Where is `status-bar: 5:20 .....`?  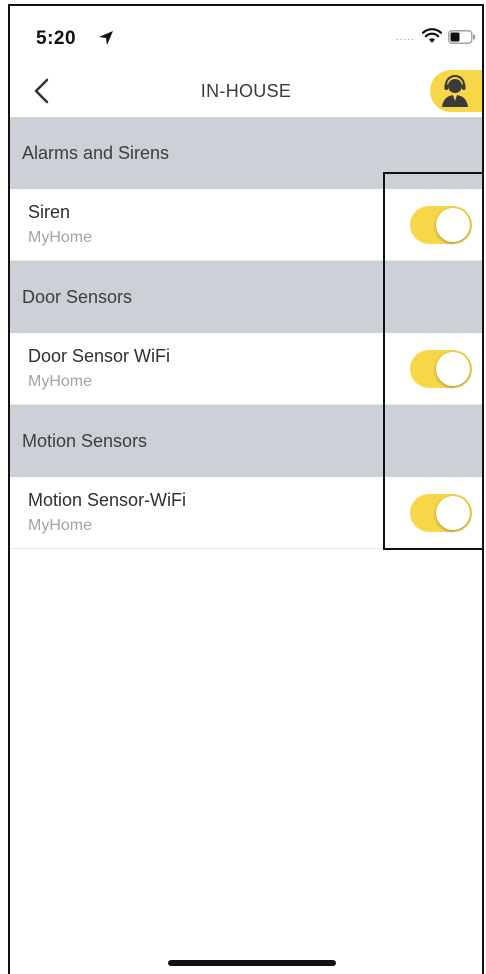
status-bar: 5:20 ..... is located at coordinates (246, 36).